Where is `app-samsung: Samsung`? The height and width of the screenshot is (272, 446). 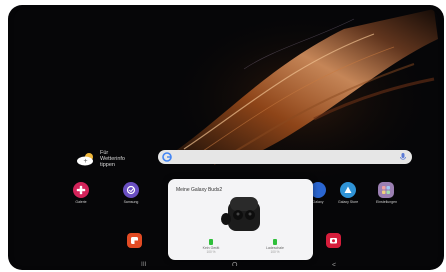
app-samsung: Samsung is located at coordinates (131, 193).